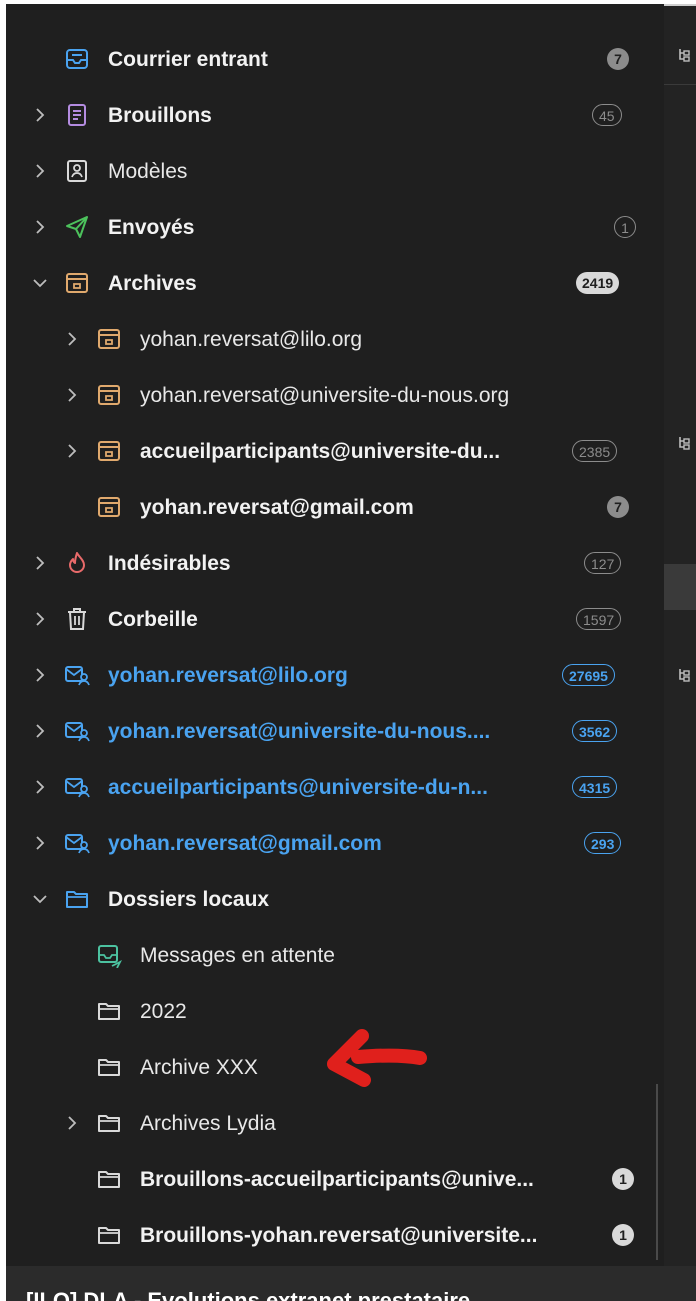 The width and height of the screenshot is (696, 1301). What do you see at coordinates (199, 1067) in the screenshot?
I see `folder-label: Archive XXX` at bounding box center [199, 1067].